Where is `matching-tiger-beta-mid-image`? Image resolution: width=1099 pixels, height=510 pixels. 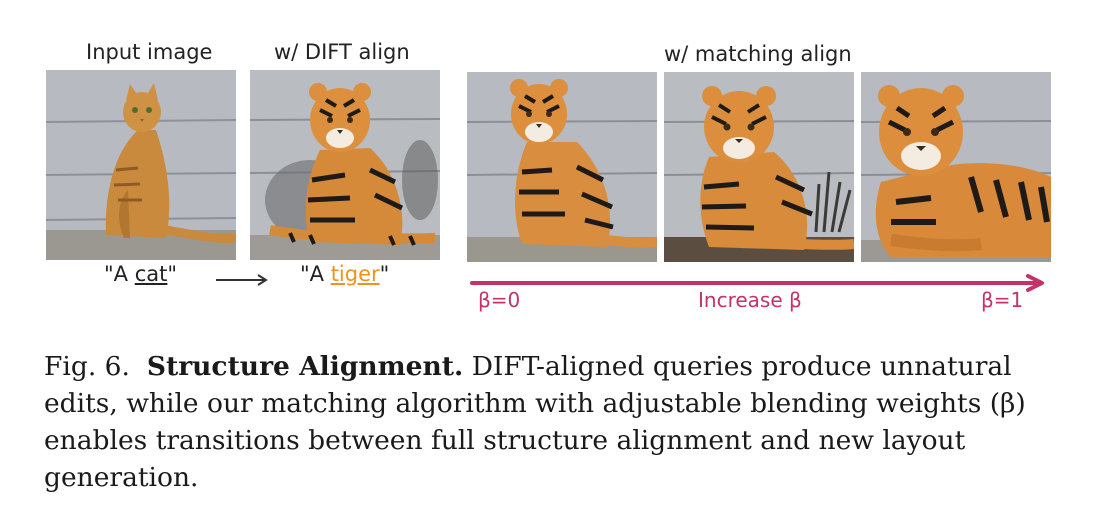 matching-tiger-beta-mid-image is located at coordinates (759, 167).